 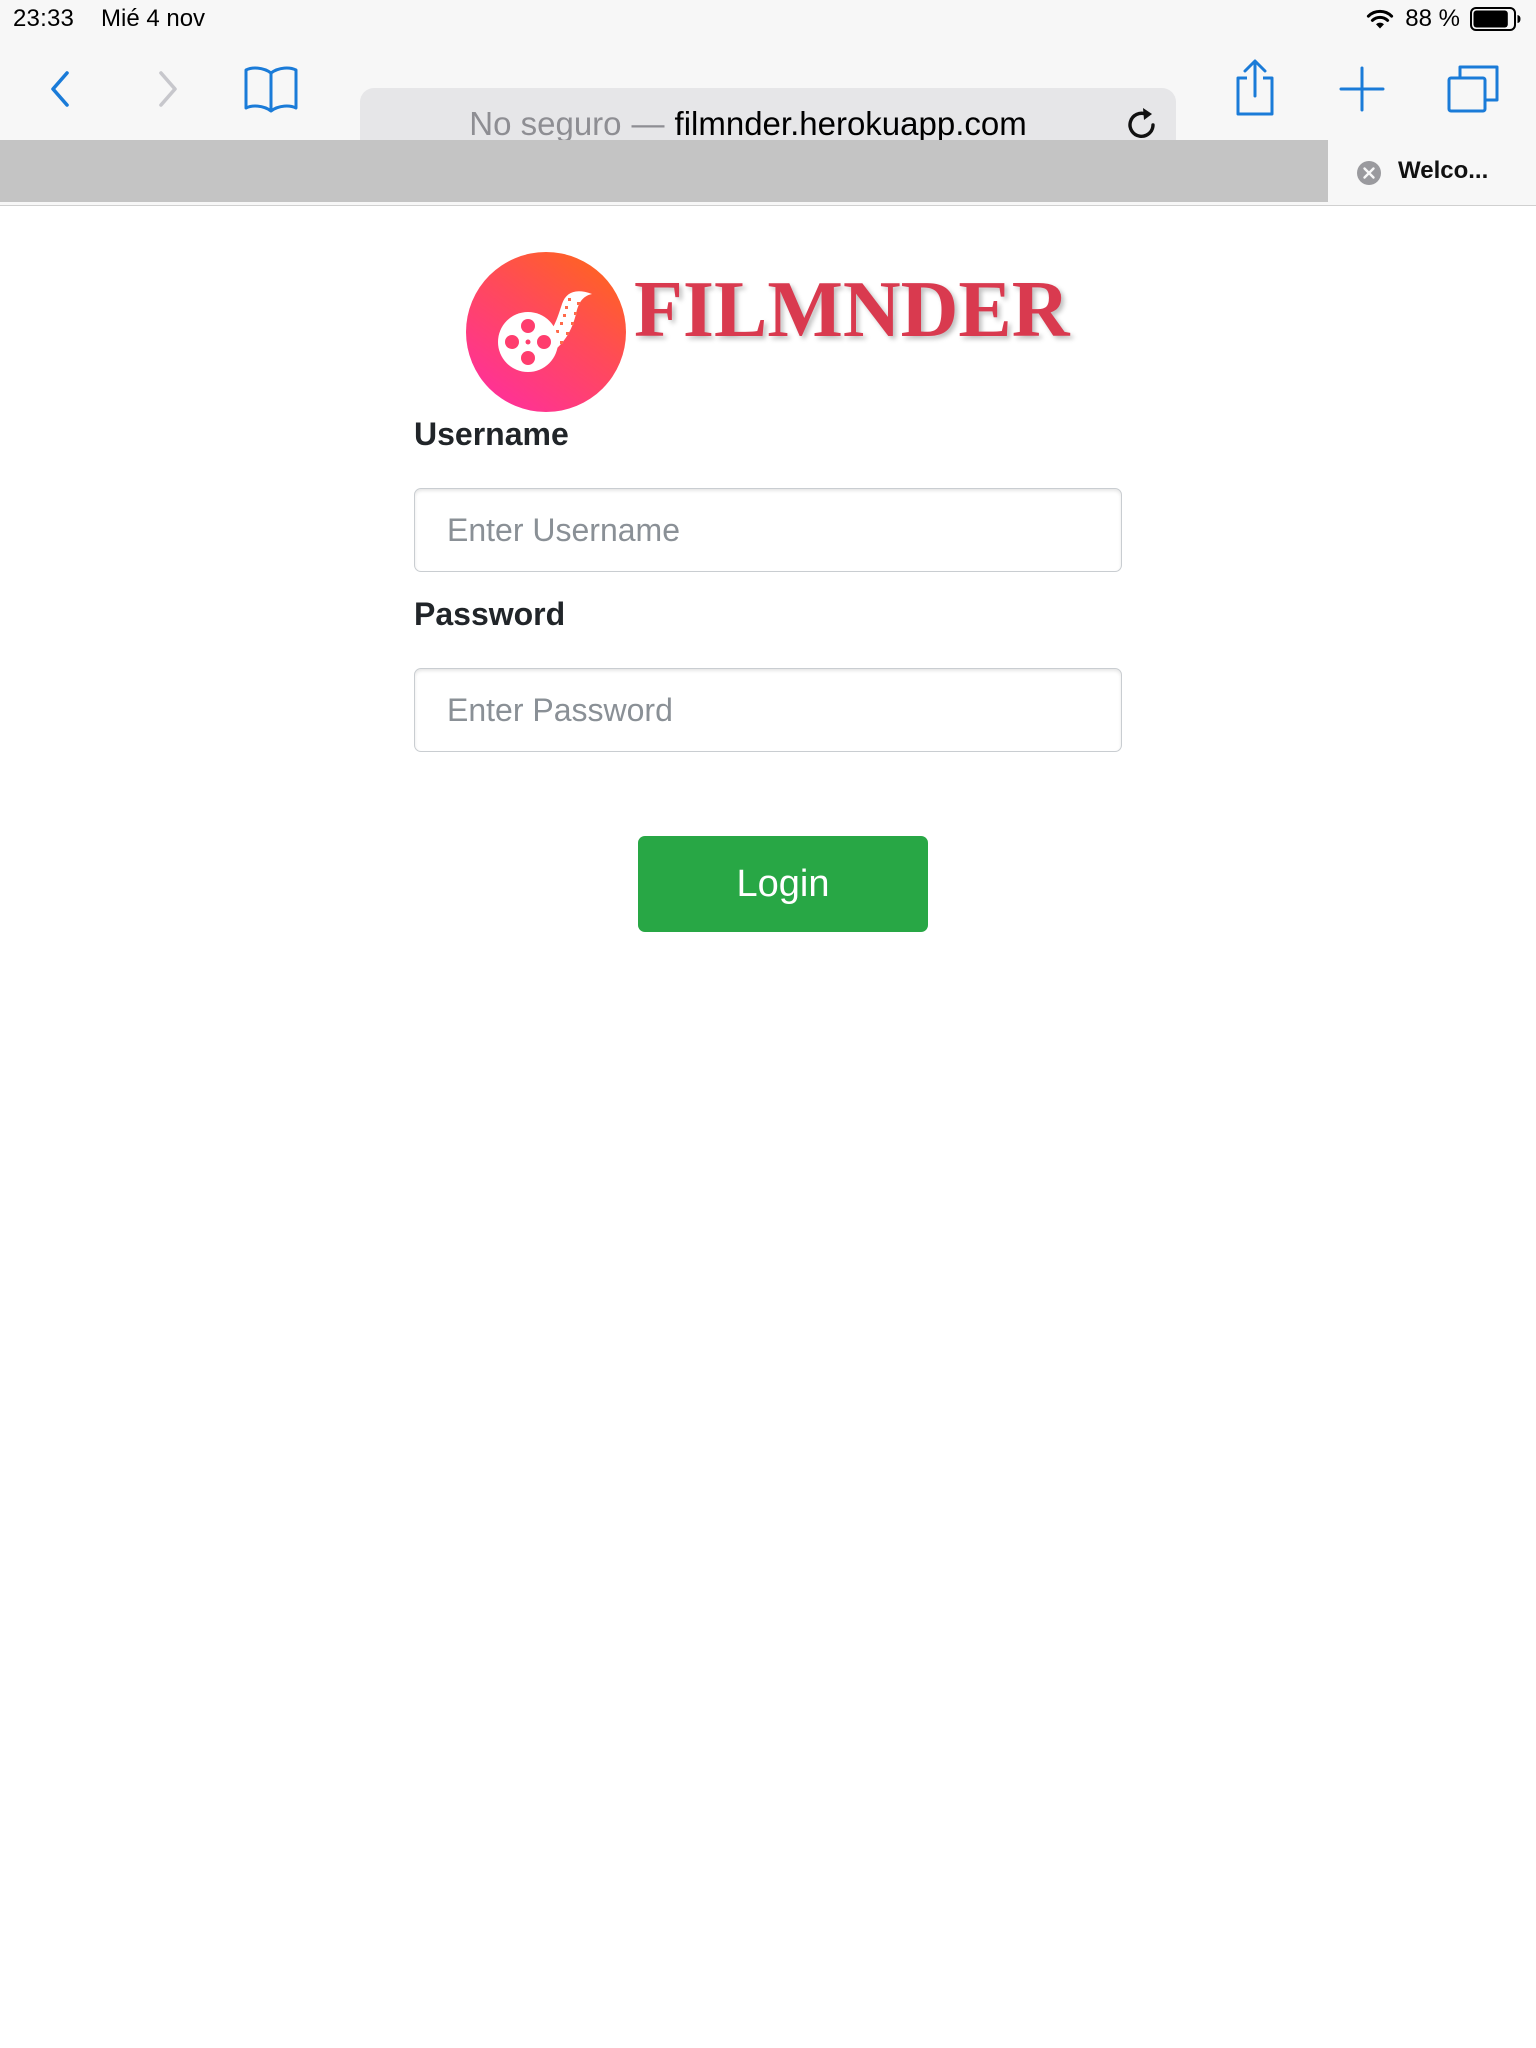 What do you see at coordinates (768, 100) in the screenshot?
I see `browser-toolbar: No seguro — filmnder.herokuapp.com` at bounding box center [768, 100].